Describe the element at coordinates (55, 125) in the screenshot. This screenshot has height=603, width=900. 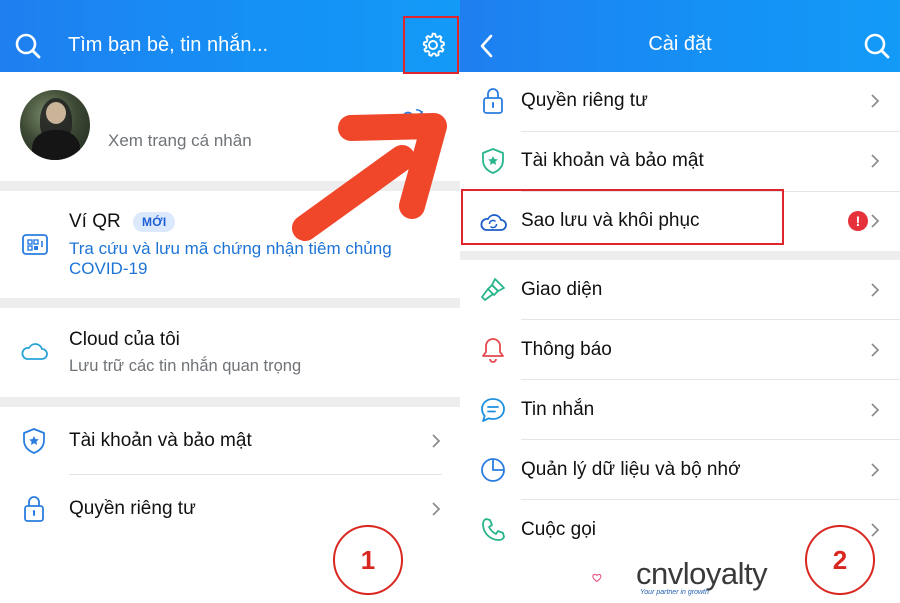
I see `avatar` at that location.